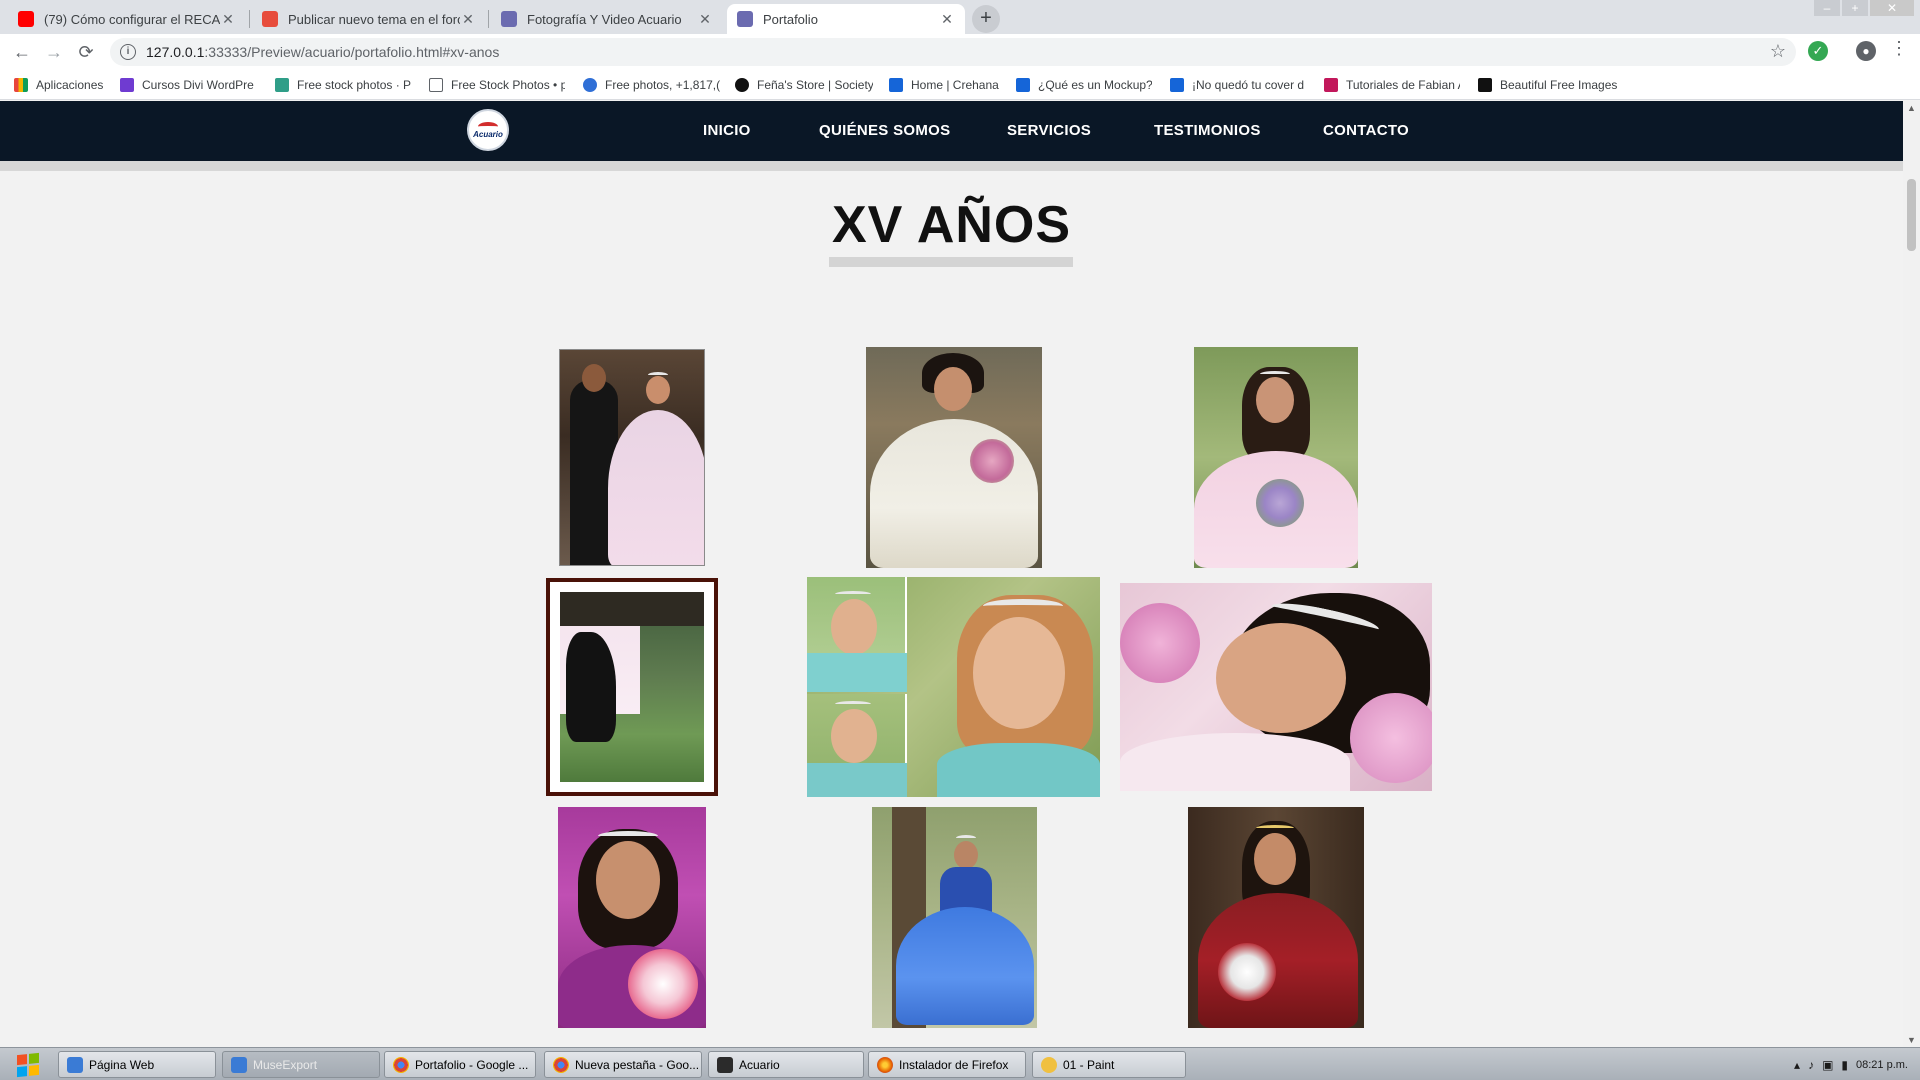 The width and height of the screenshot is (1920, 1080). What do you see at coordinates (436, 85) in the screenshot?
I see `page-icon` at bounding box center [436, 85].